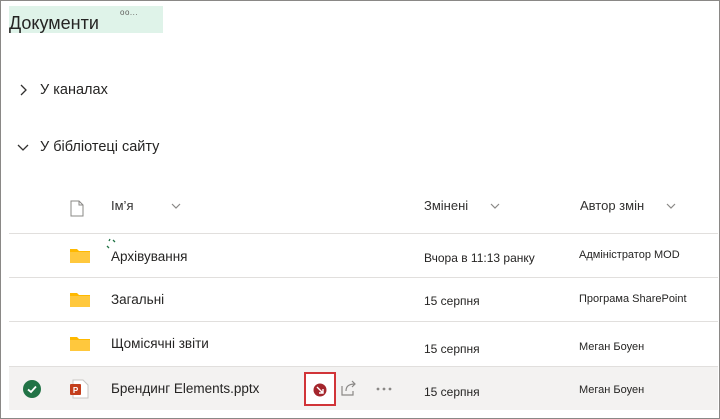 This screenshot has height=419, width=720. I want to click on row-name: Щомісячні звіти, so click(160, 343).